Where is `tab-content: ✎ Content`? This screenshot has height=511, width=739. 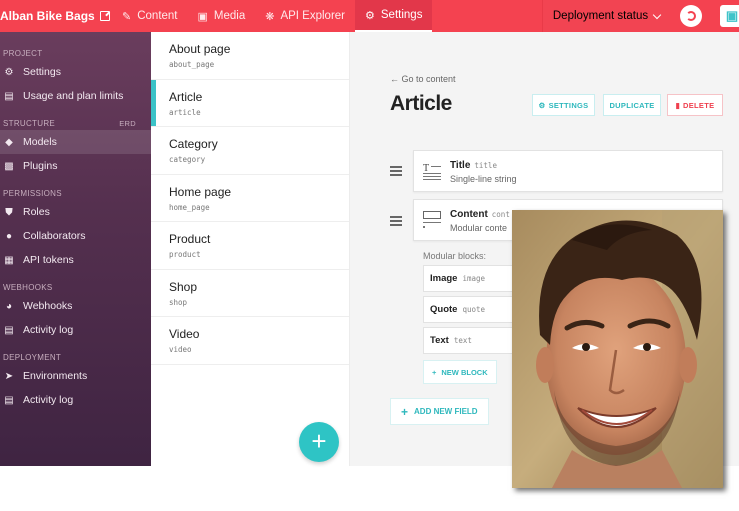 tab-content: ✎ Content is located at coordinates (150, 16).